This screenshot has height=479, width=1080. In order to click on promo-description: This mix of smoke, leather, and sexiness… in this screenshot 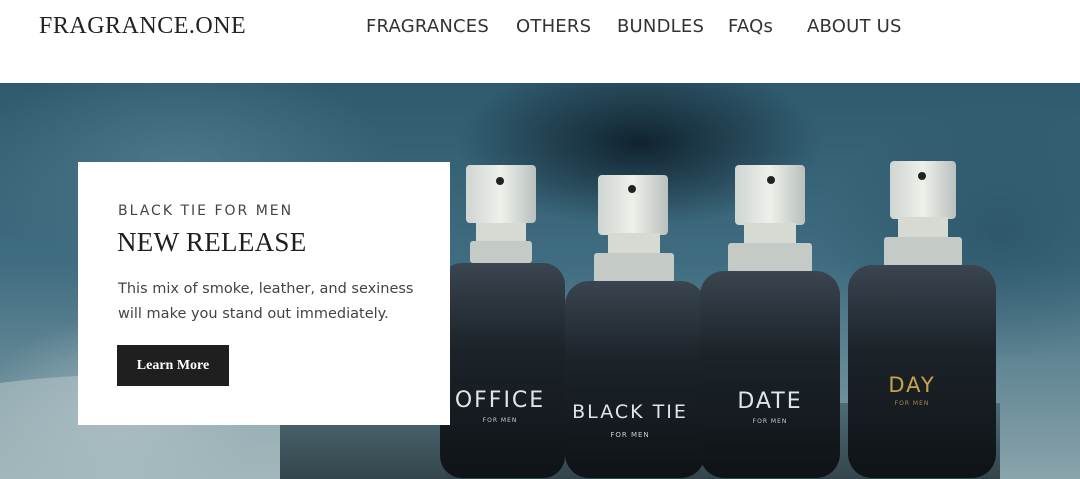, I will do `click(266, 301)`.